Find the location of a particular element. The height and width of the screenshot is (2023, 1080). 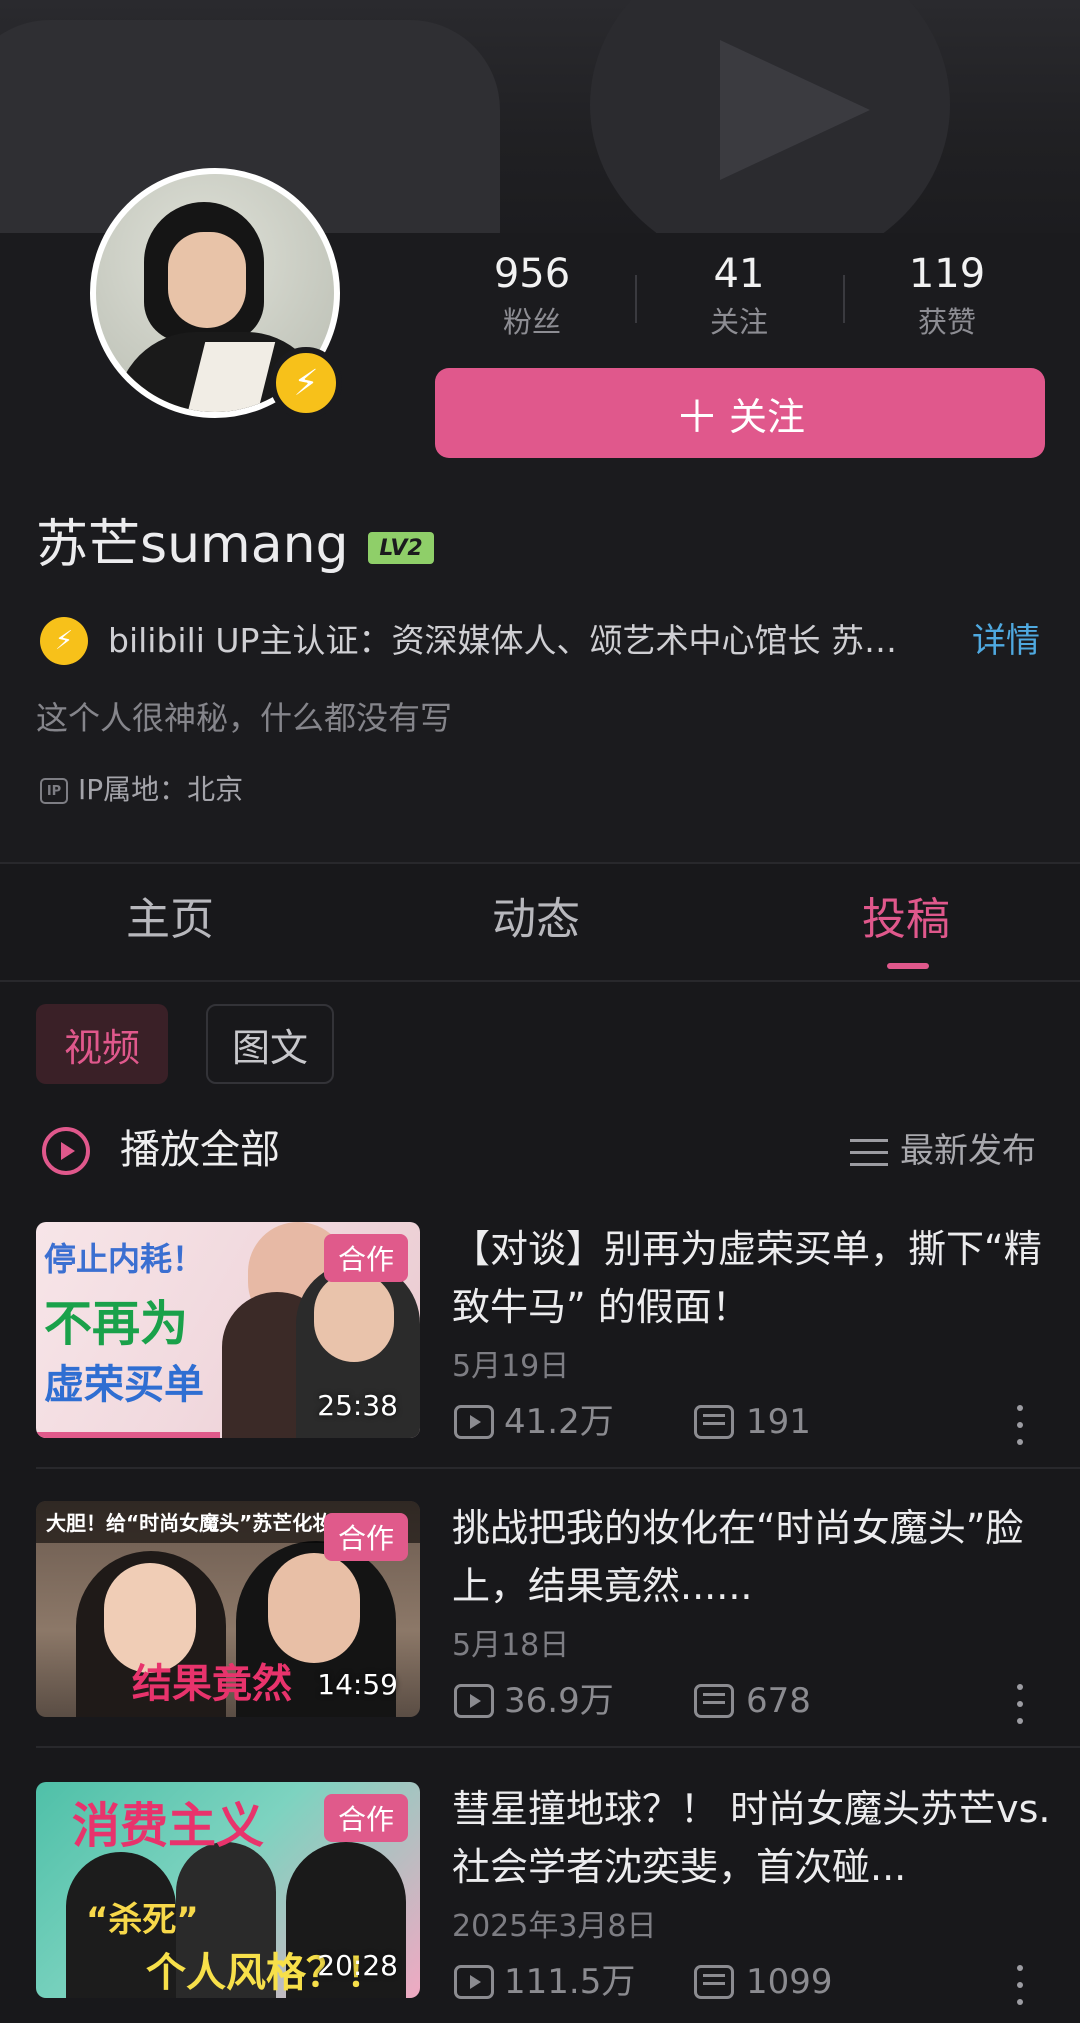

tab-dynamics: 动态 is located at coordinates (536, 920).